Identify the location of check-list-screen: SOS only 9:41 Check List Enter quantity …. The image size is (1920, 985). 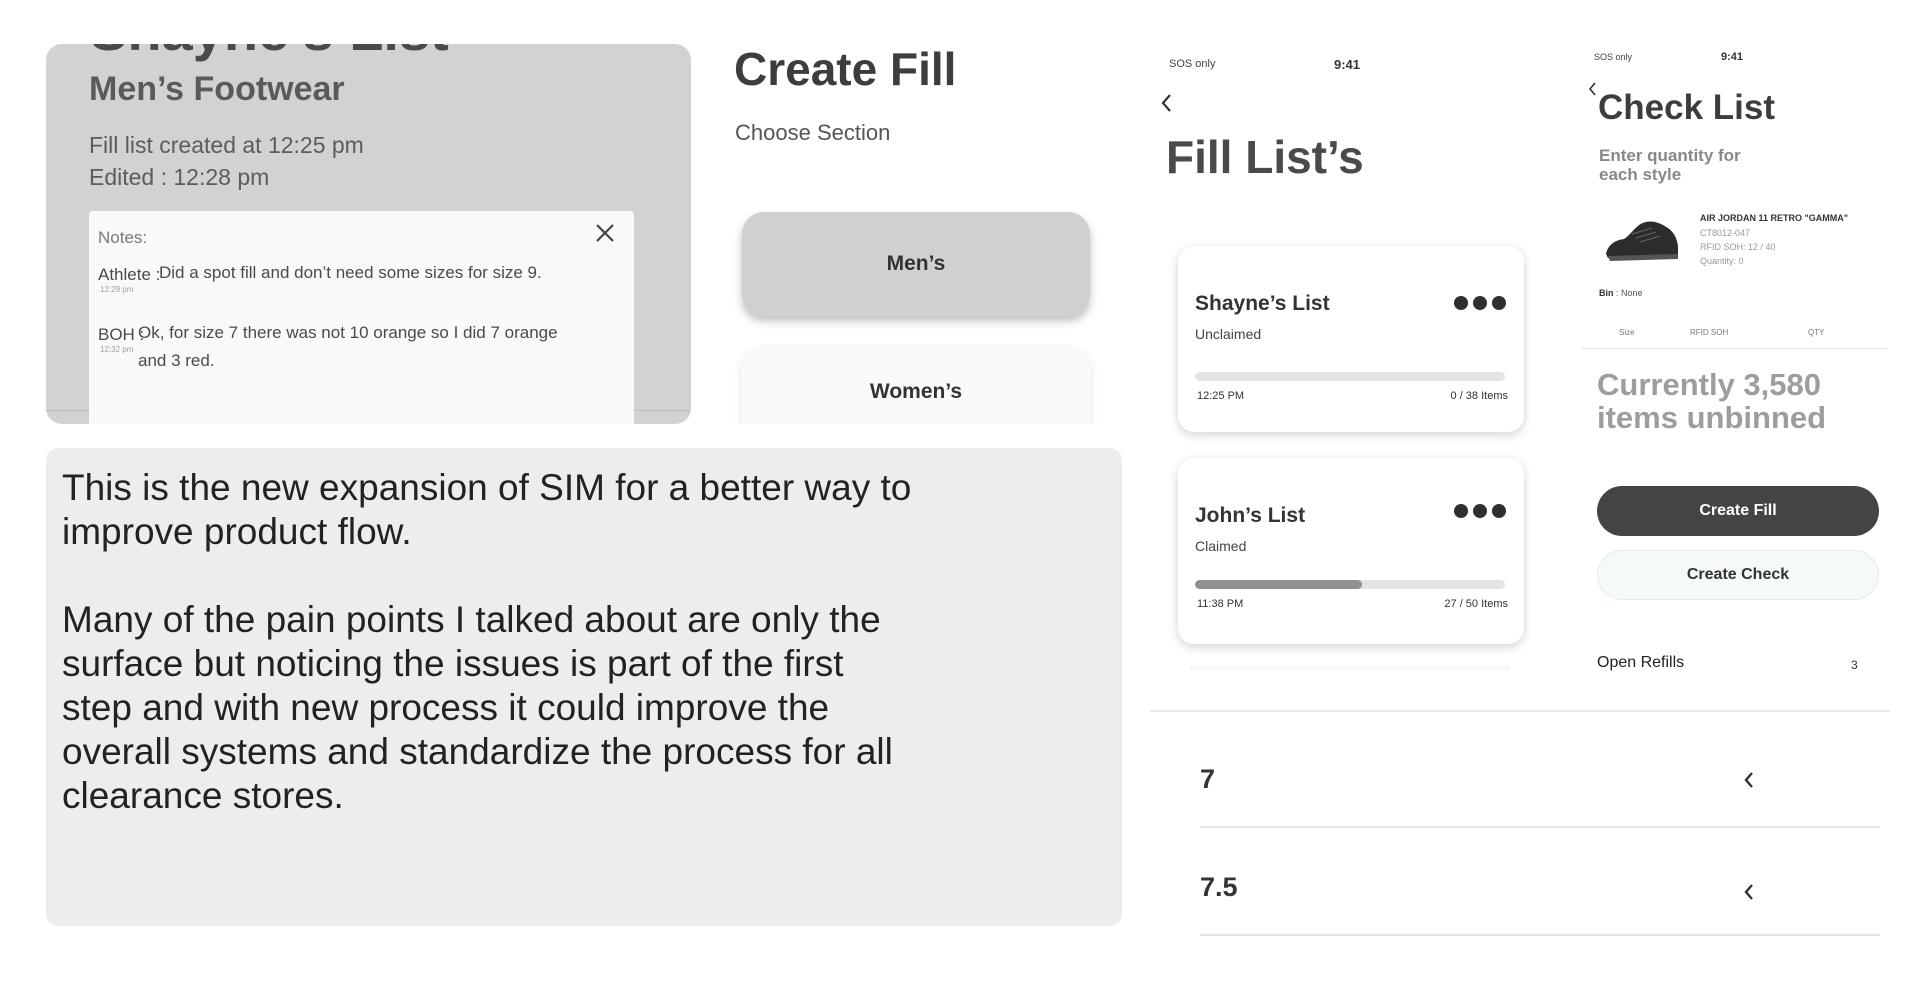
(1728, 361).